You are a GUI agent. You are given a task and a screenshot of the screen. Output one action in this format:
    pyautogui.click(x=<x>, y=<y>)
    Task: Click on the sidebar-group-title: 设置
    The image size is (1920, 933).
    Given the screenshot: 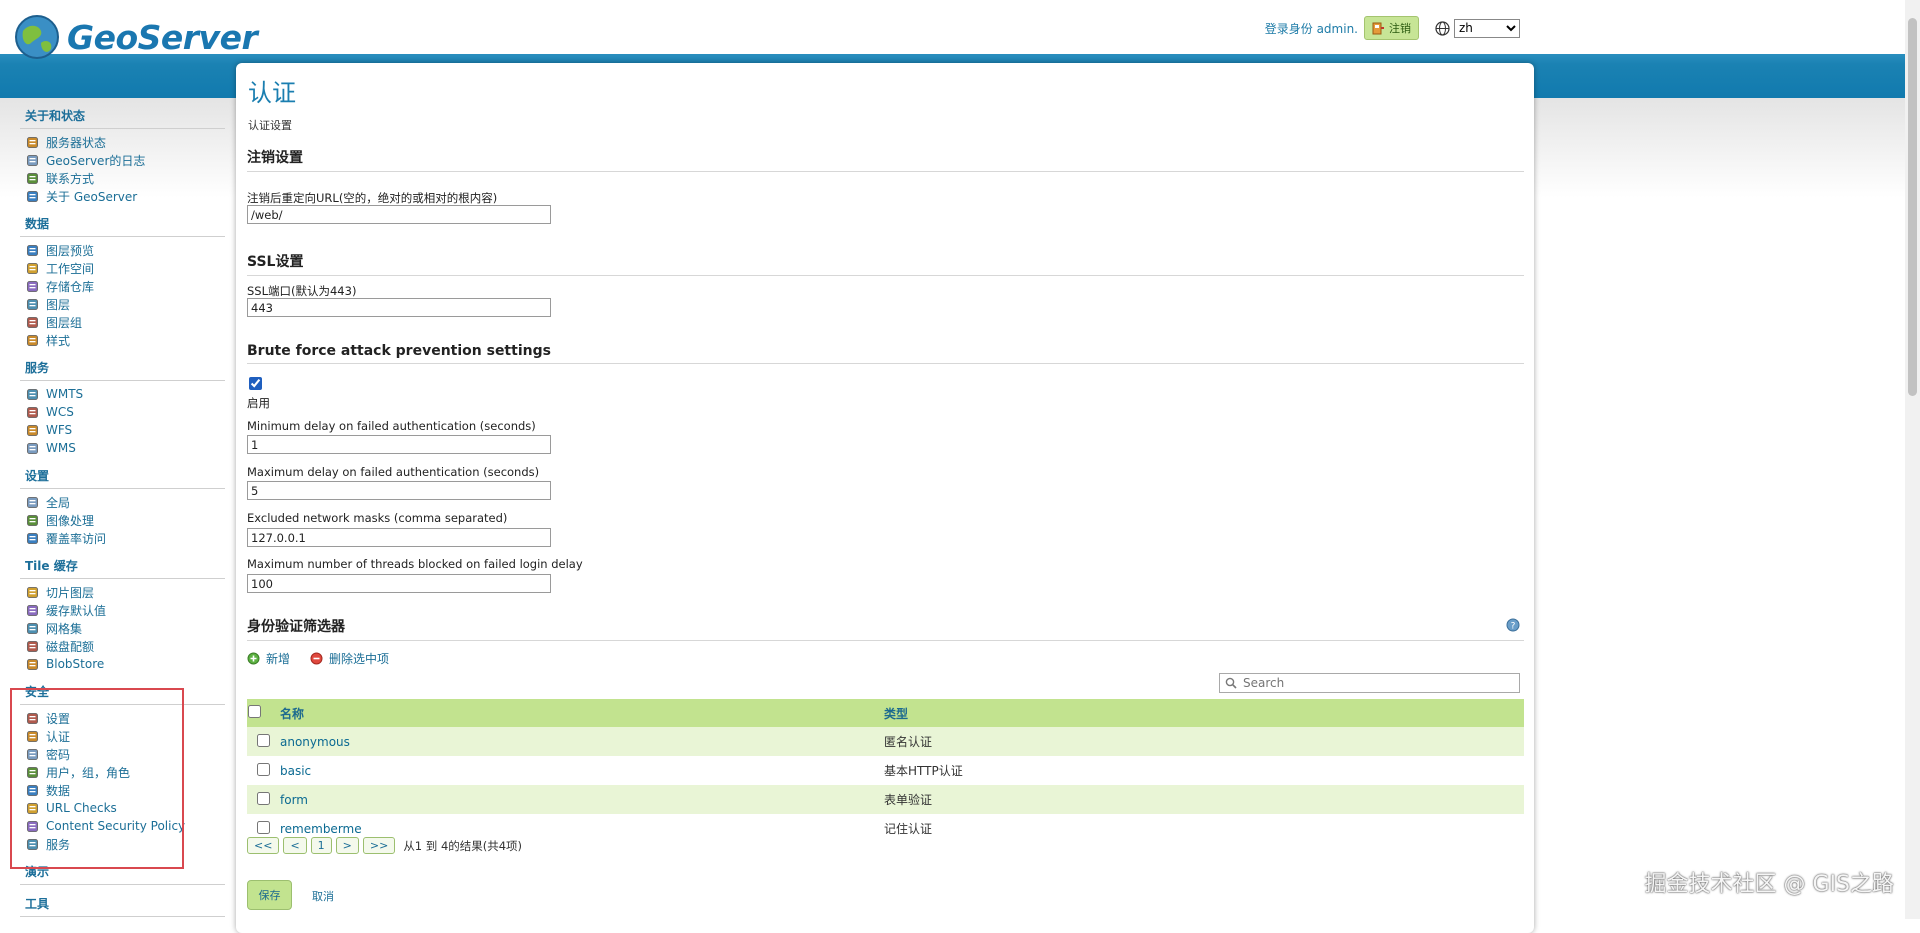 What is the action you would take?
    pyautogui.click(x=37, y=476)
    